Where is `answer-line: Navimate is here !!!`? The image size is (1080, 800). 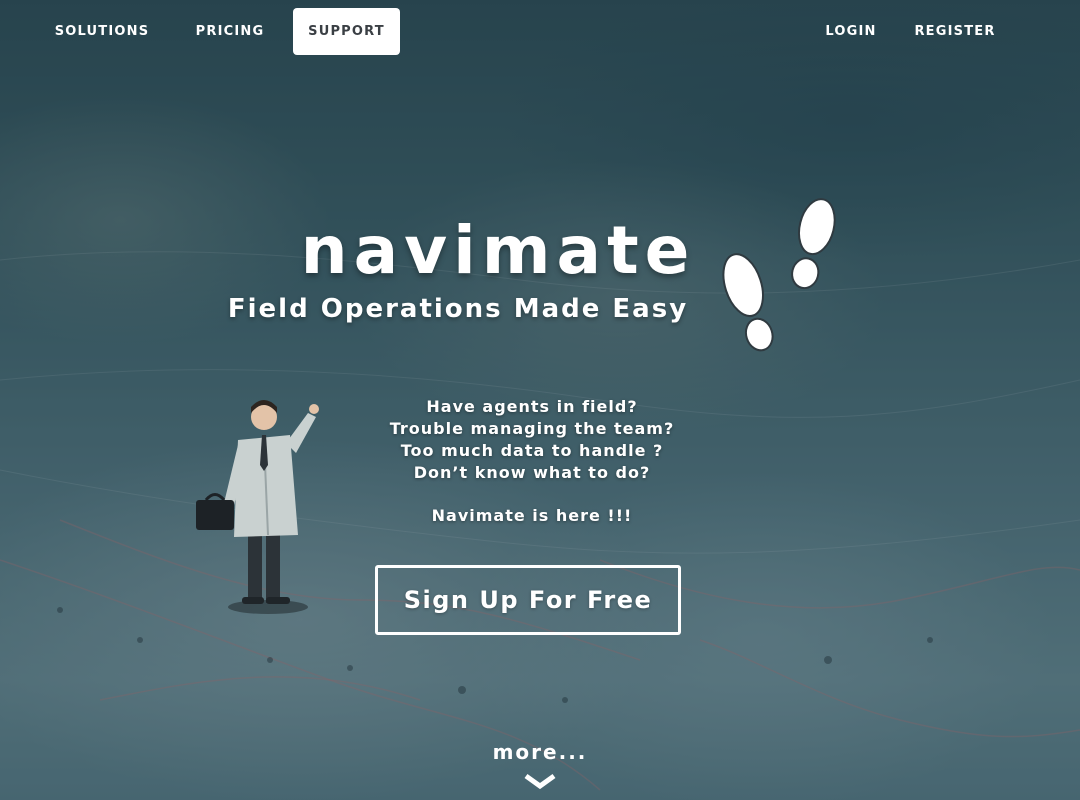 answer-line: Navimate is here !!! is located at coordinates (532, 515).